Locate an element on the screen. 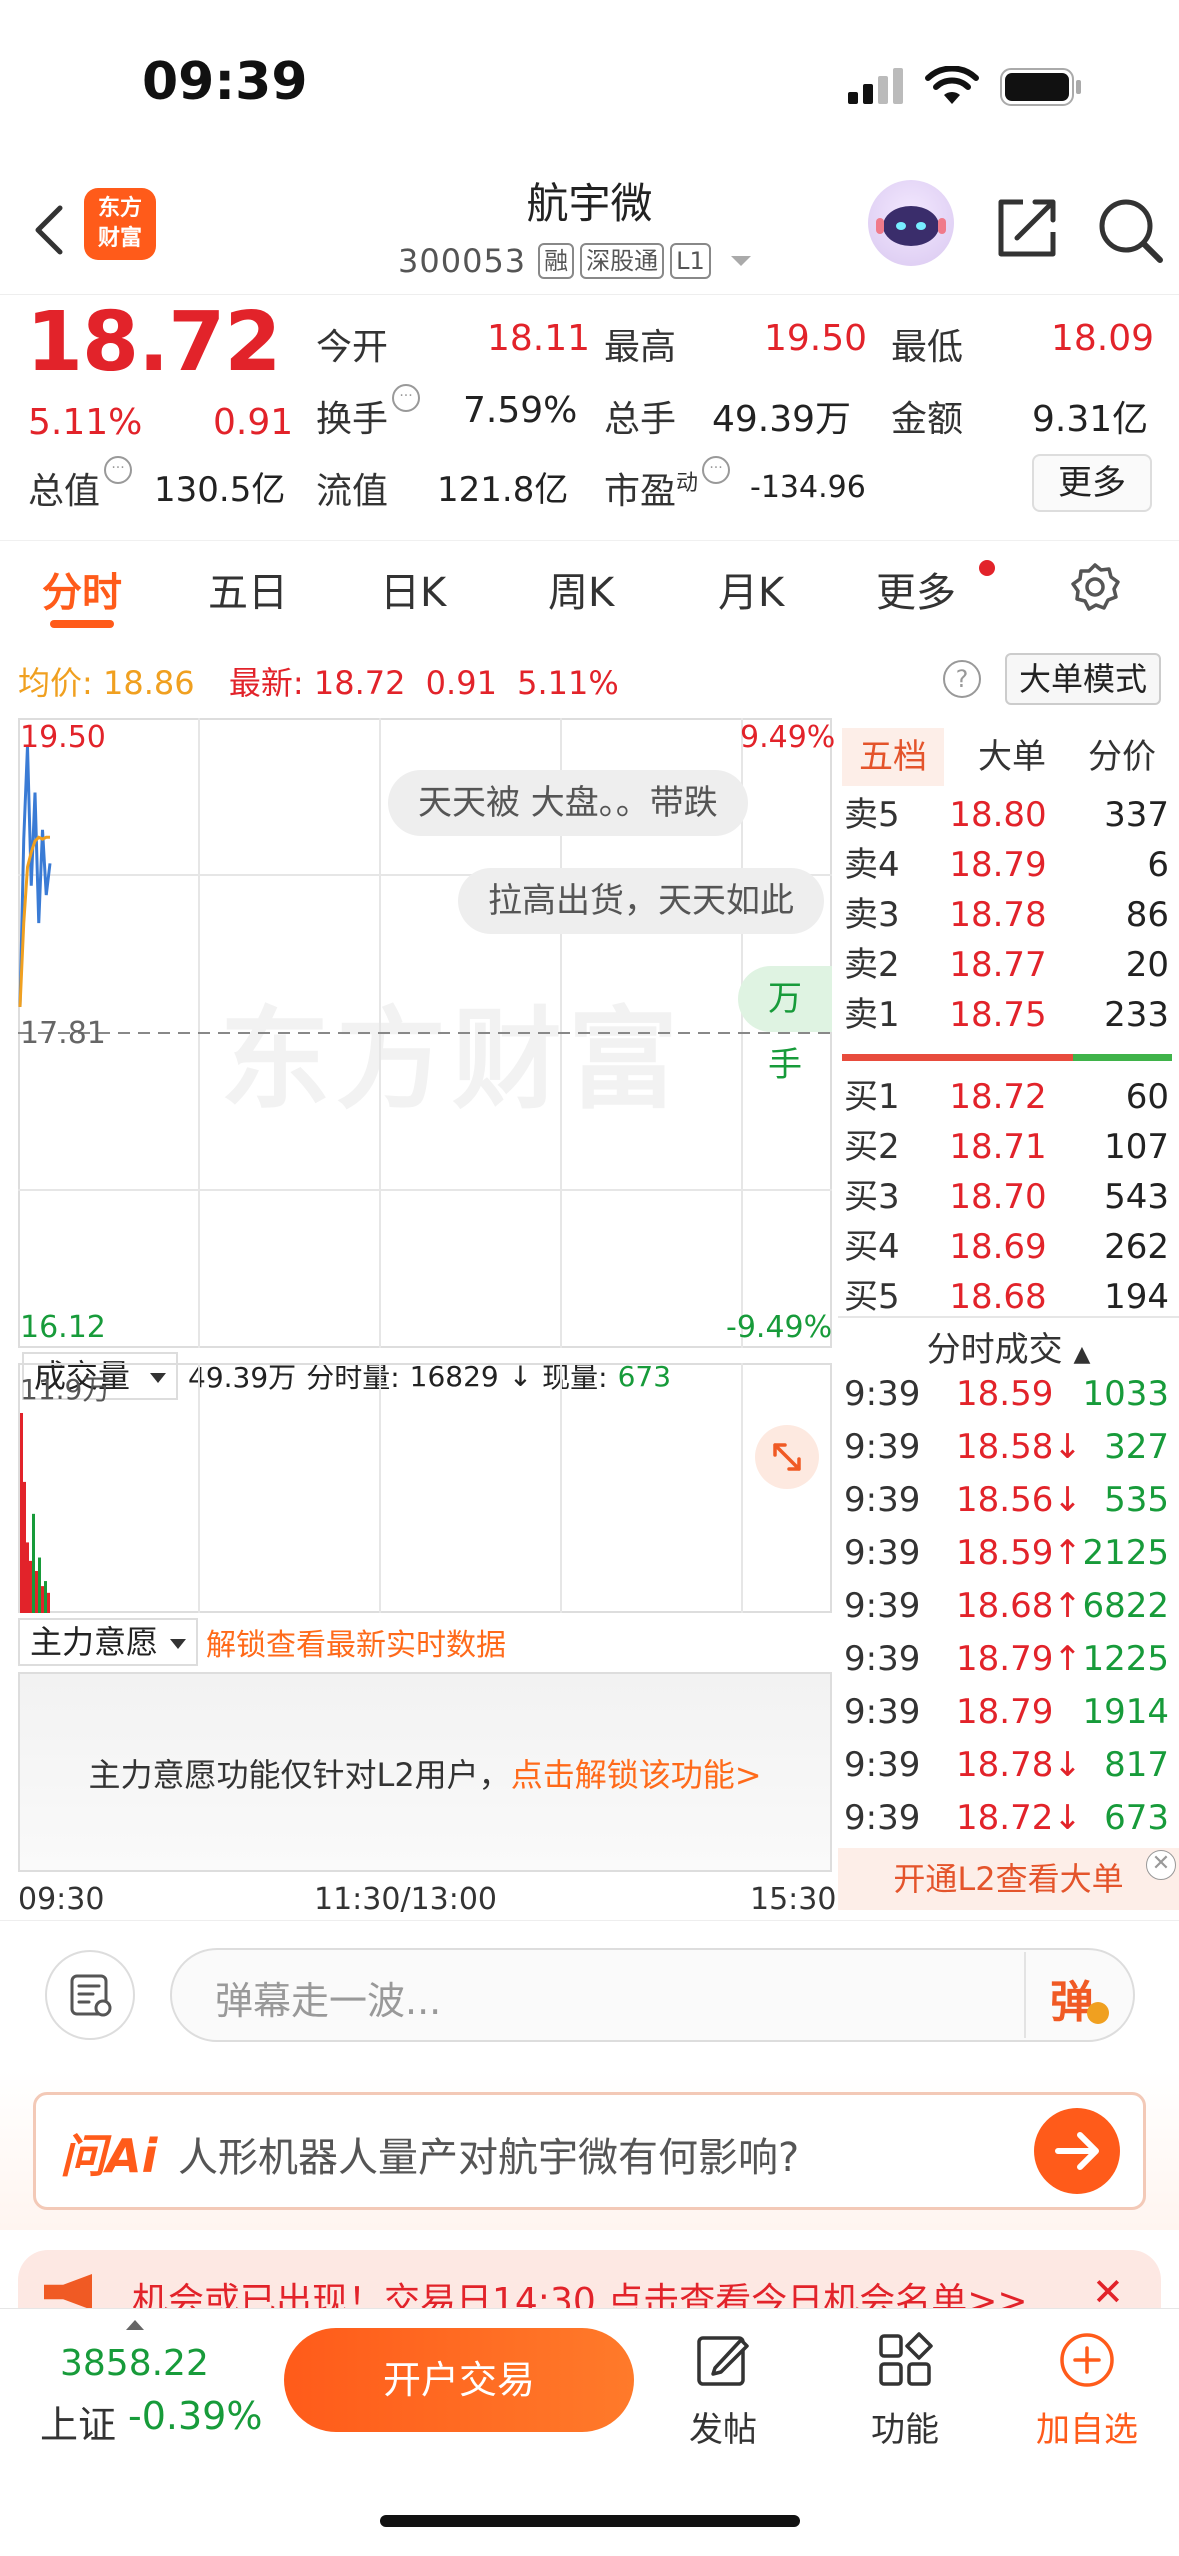  danmaku-bubble: 拉高出货，天天如此 is located at coordinates (641, 901).